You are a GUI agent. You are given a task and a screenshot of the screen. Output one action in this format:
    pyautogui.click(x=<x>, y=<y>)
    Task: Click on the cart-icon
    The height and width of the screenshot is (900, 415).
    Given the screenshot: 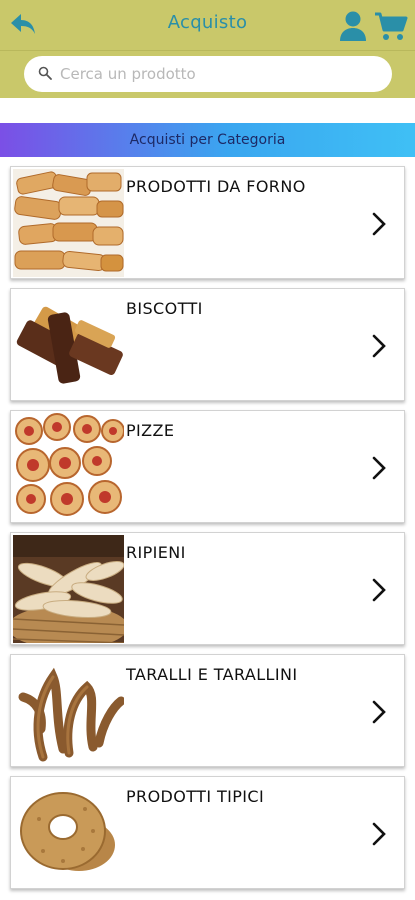 What is the action you would take?
    pyautogui.click(x=391, y=26)
    